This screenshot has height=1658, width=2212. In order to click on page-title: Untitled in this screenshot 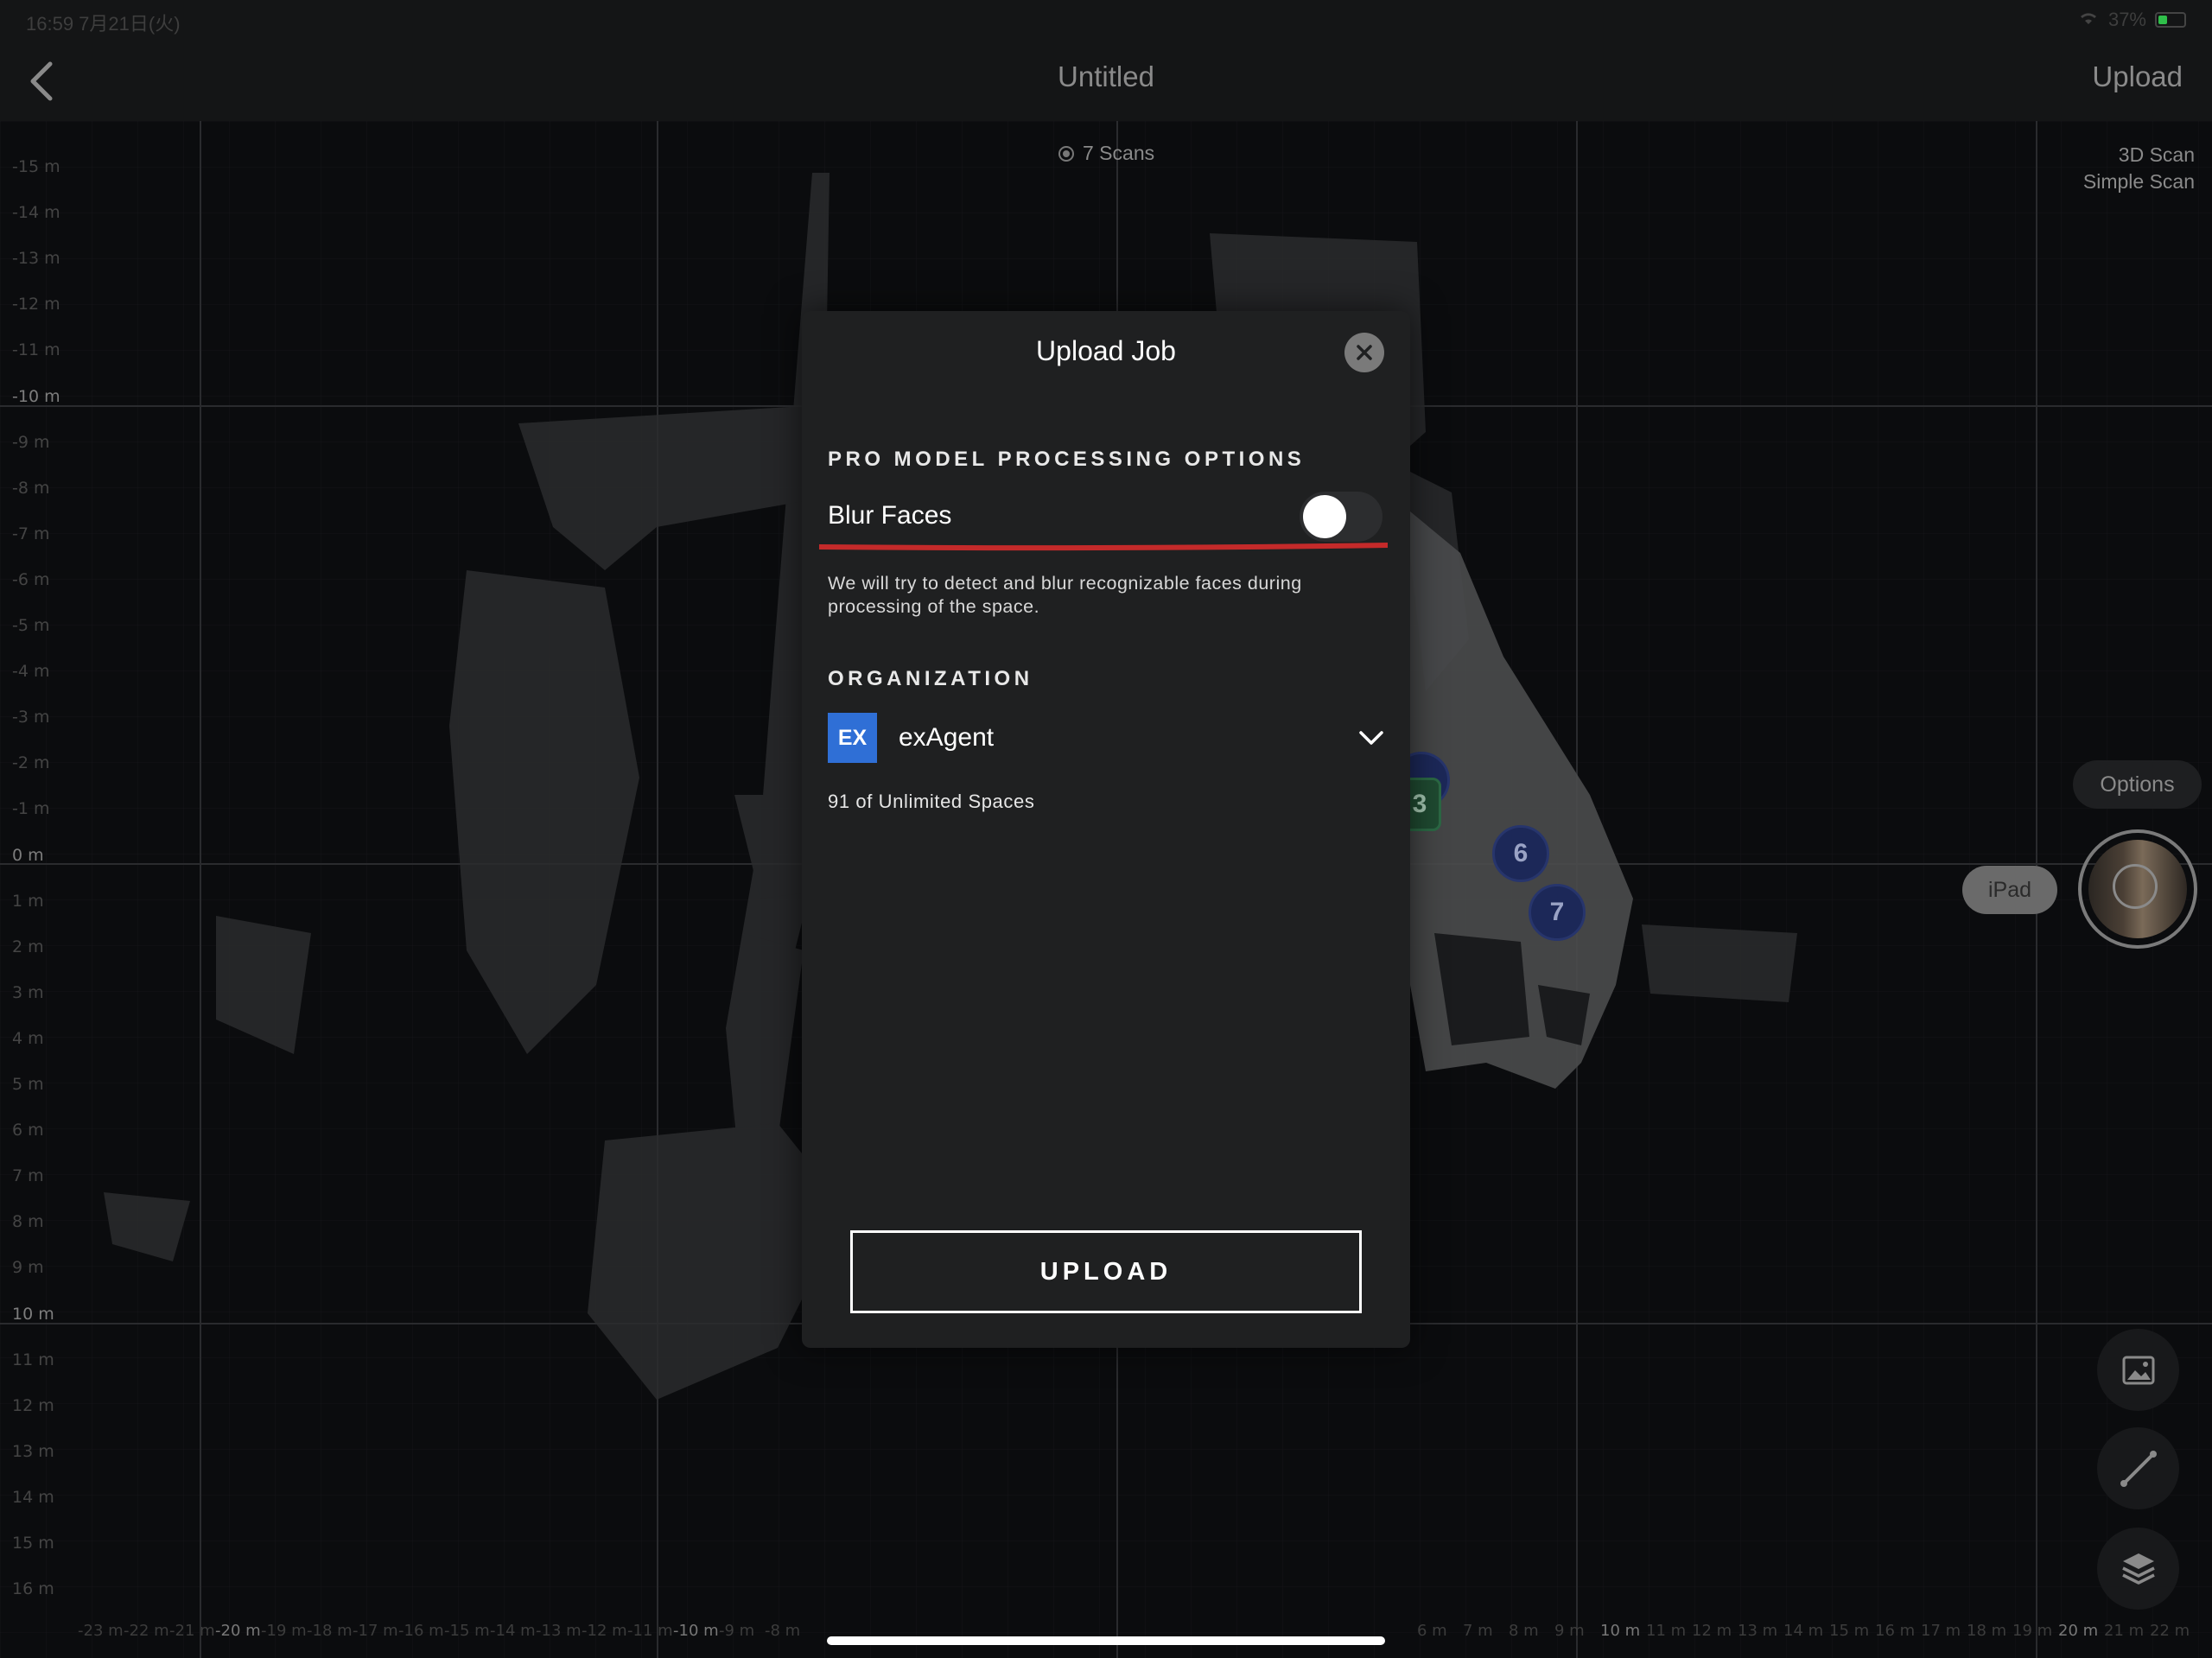, I will do `click(1106, 76)`.